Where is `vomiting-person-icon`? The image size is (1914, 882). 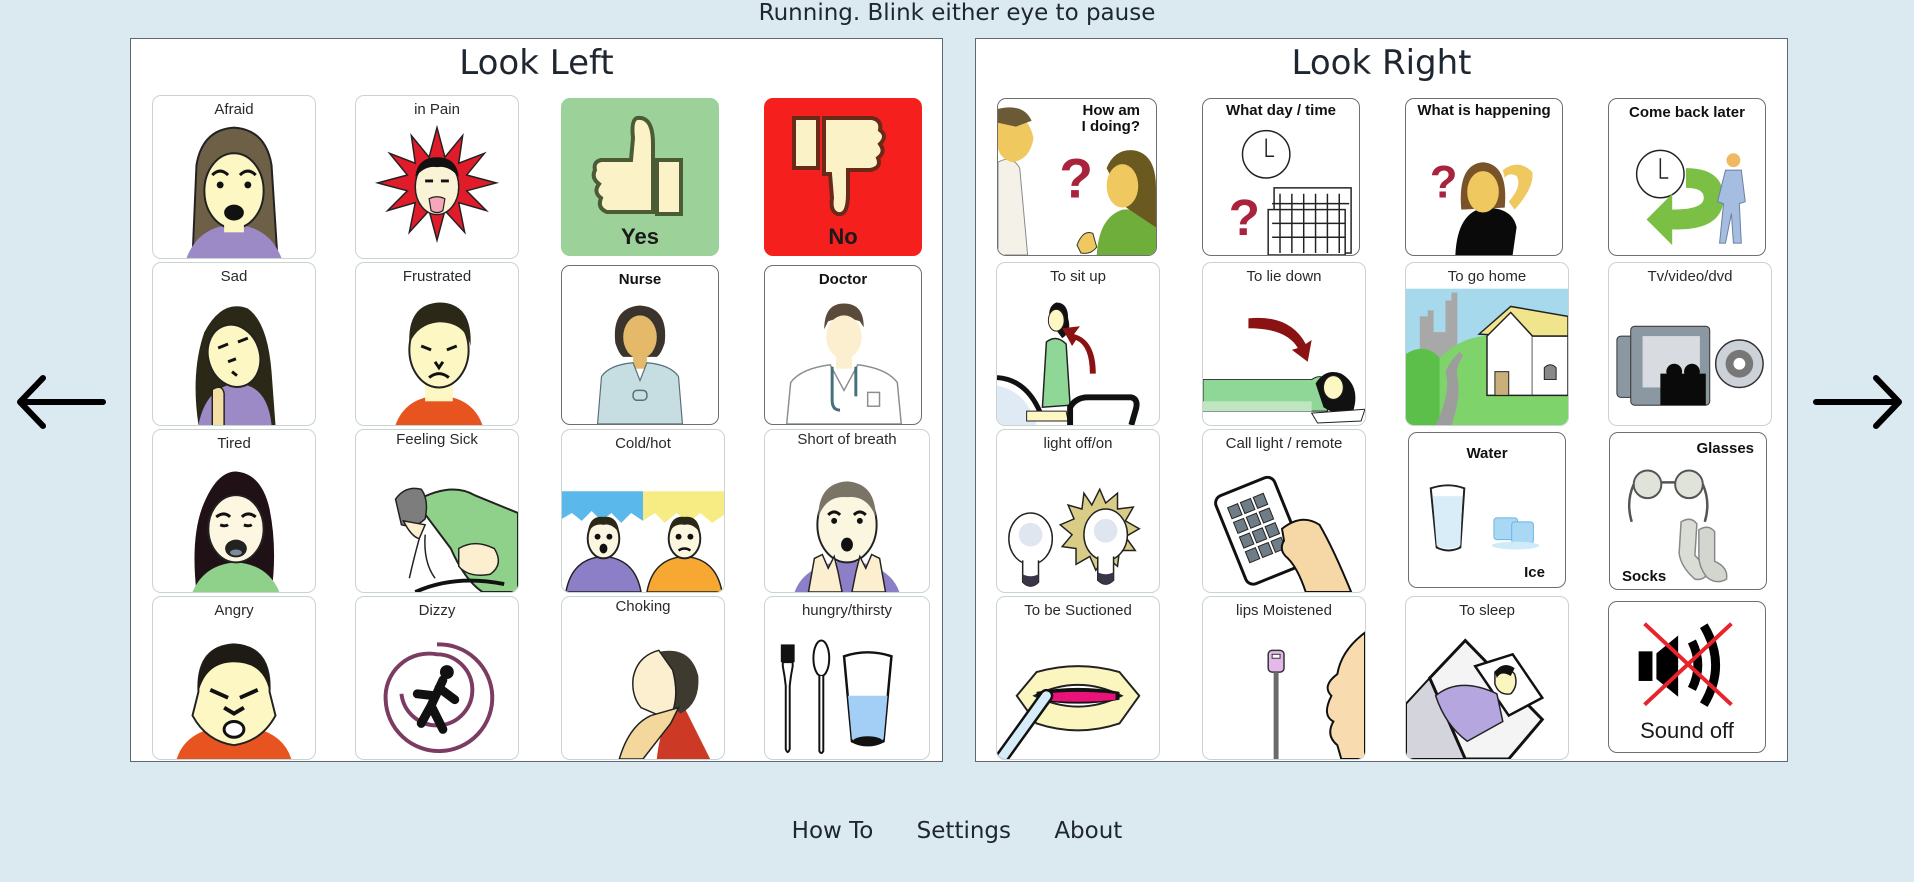
vomiting-person-icon is located at coordinates (456, 539).